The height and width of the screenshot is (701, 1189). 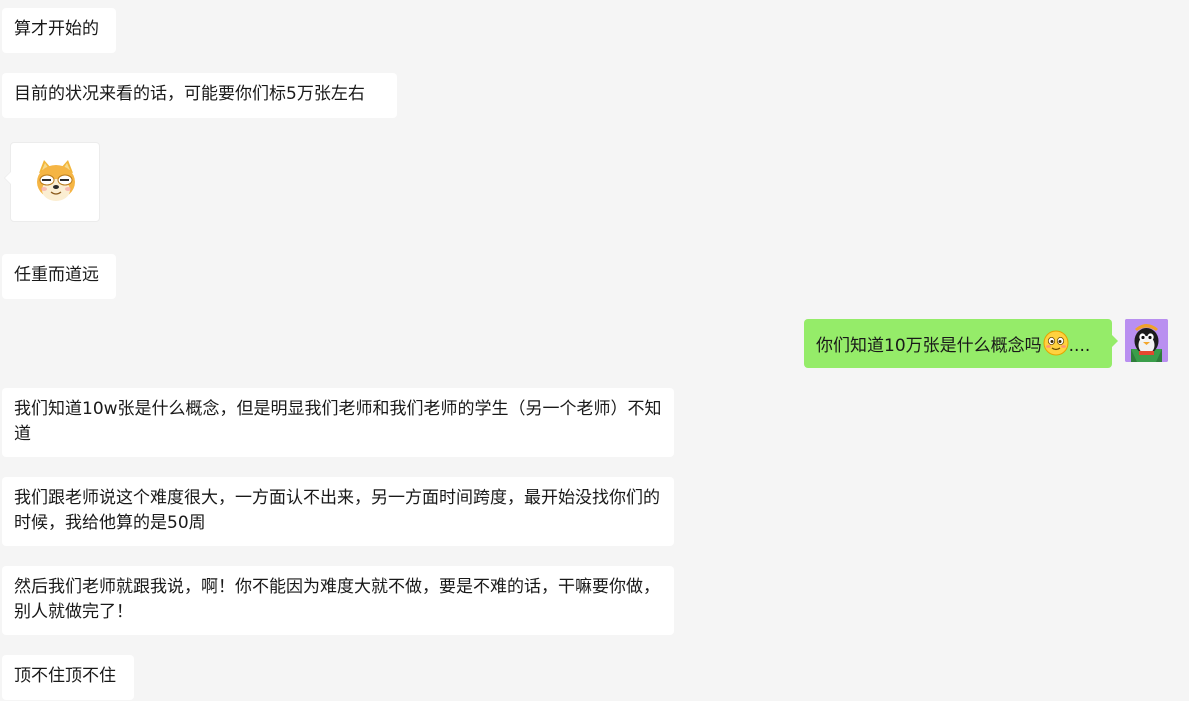 What do you see at coordinates (65, 676) in the screenshot?
I see `message-text: 顶不住顶不住` at bounding box center [65, 676].